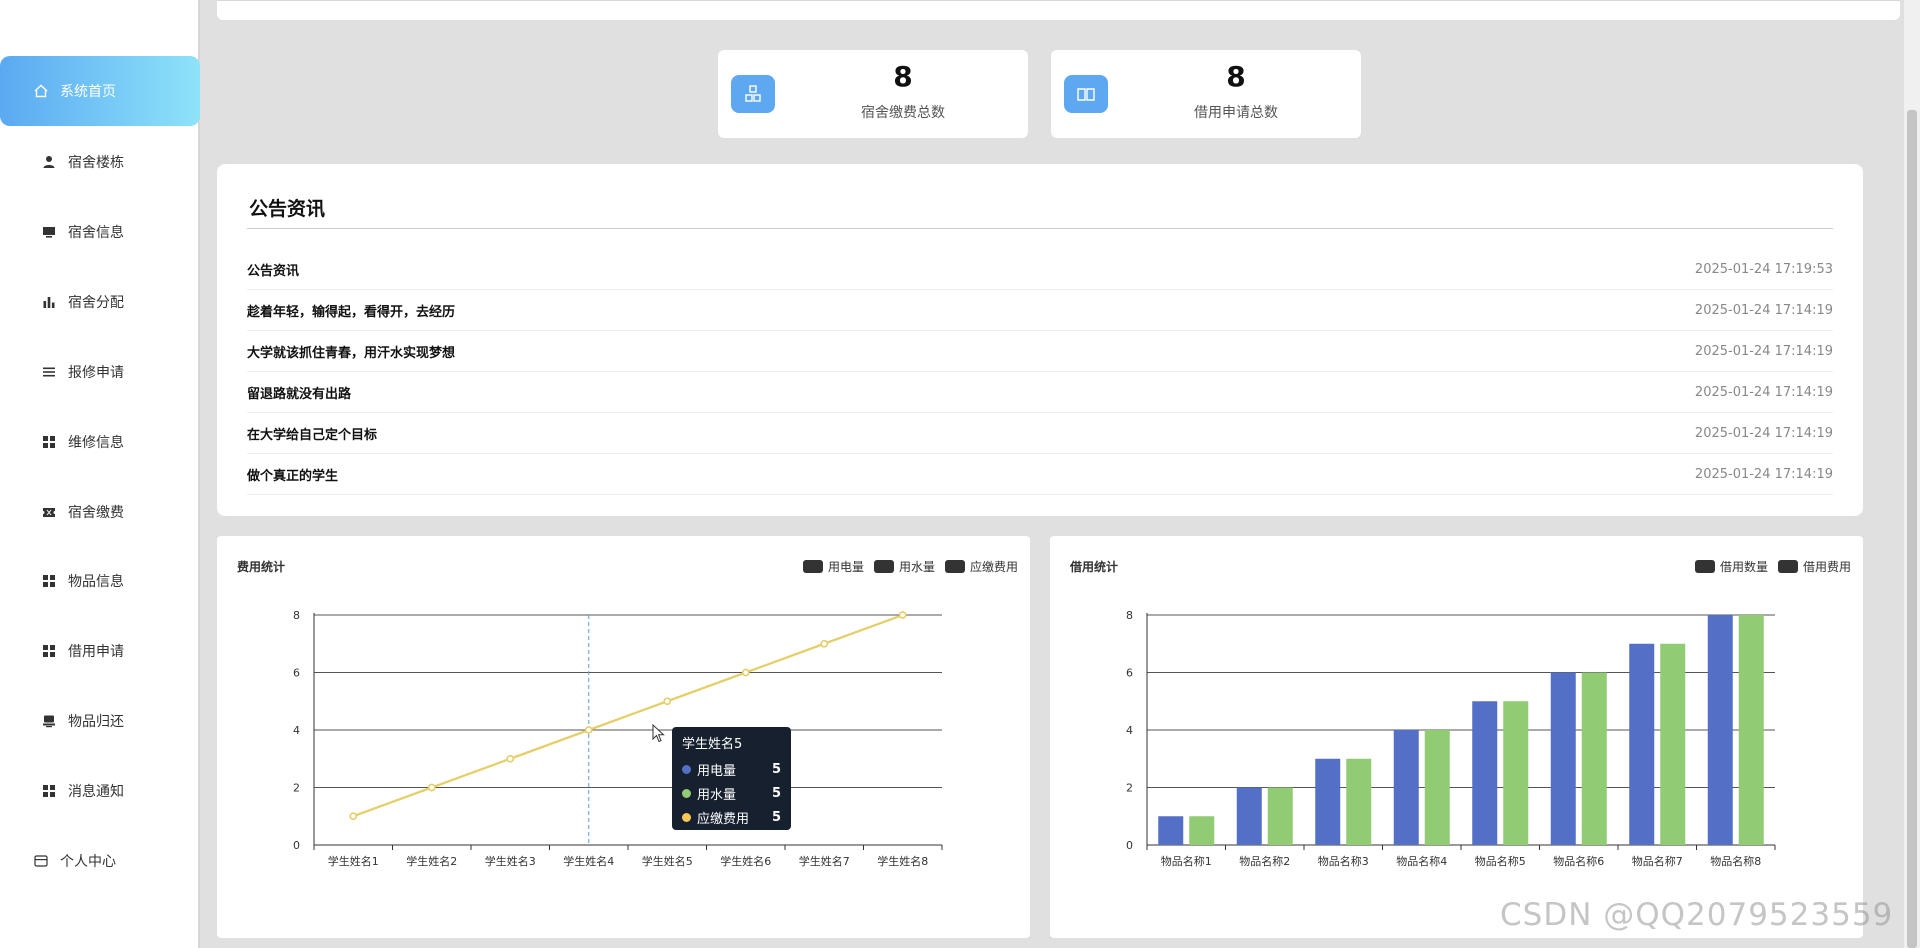 This screenshot has width=1920, height=948. I want to click on watermark: CSDN @QQ2079523559, so click(1697, 915).